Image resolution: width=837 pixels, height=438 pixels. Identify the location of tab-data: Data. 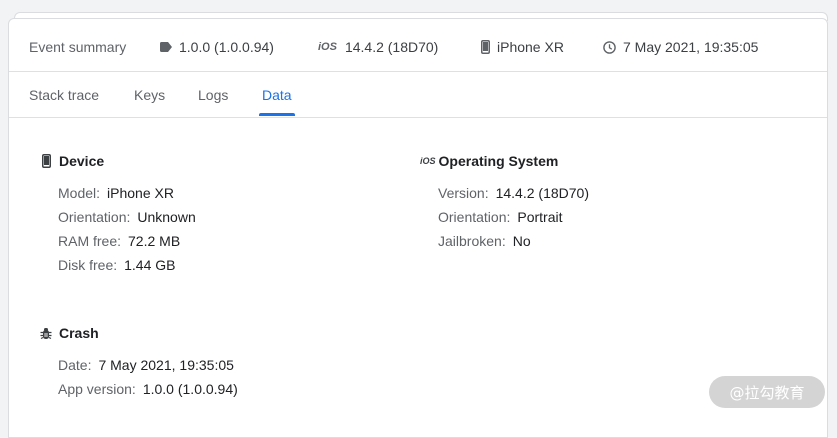
(277, 95).